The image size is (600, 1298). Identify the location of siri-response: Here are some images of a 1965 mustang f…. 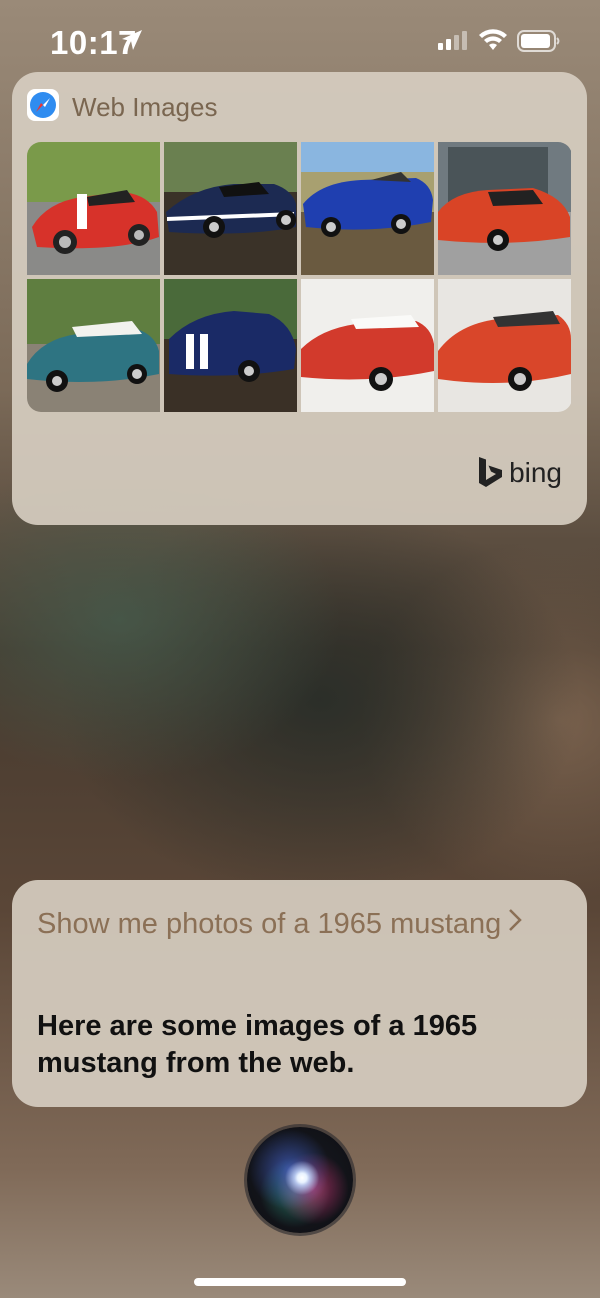
(257, 1044).